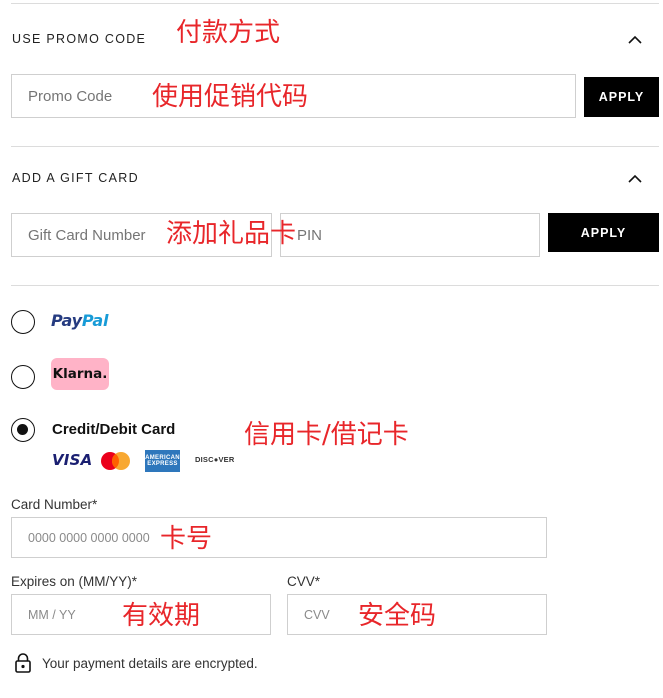 This screenshot has width=663, height=698. Describe the element at coordinates (115, 461) in the screenshot. I see `mastercard-logo-icon` at that location.